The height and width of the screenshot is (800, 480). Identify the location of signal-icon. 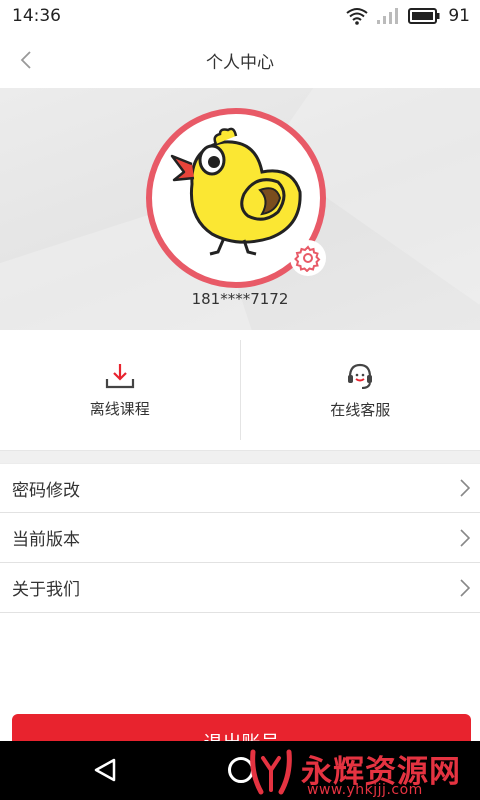
(388, 16).